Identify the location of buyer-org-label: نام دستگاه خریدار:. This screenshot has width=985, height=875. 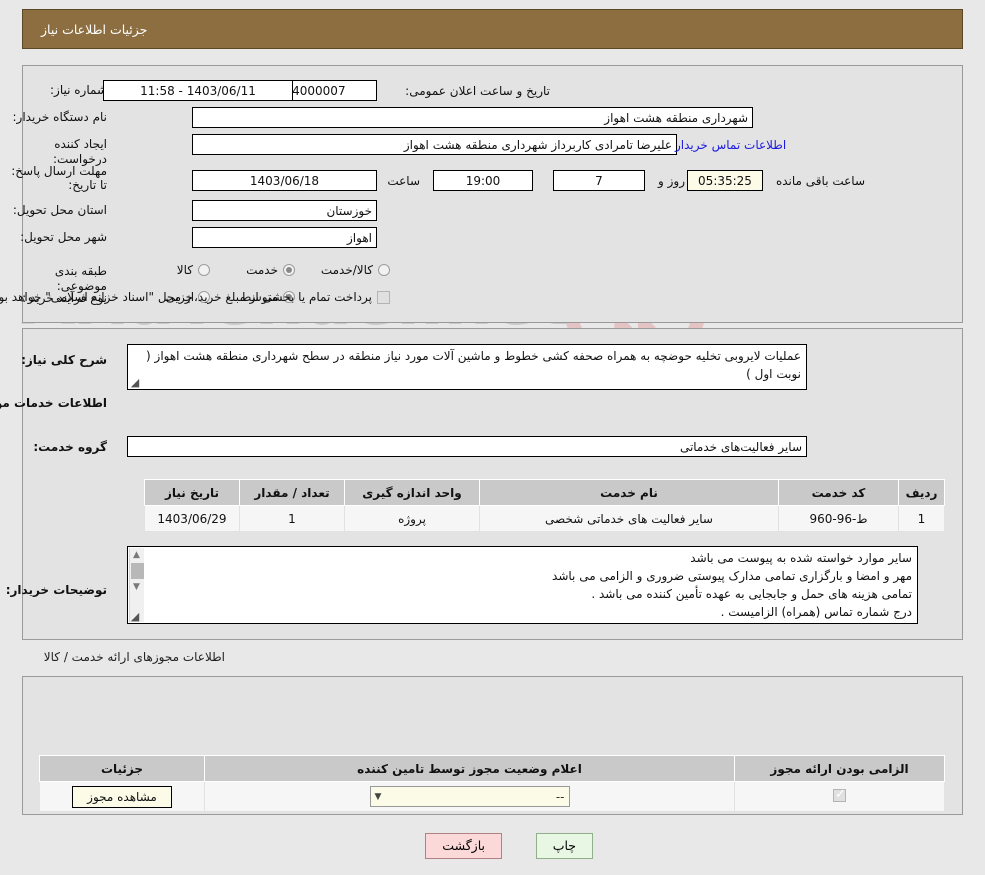
(60, 117).